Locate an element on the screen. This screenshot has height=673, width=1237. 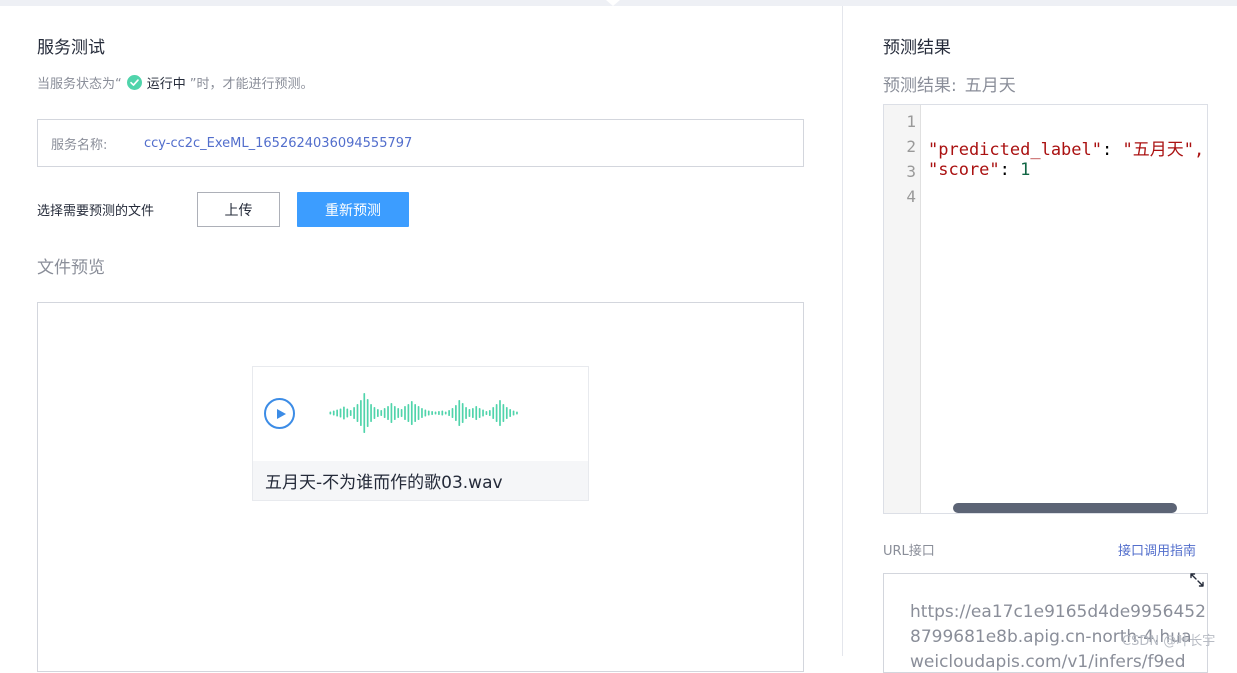
repredict-button: 重新预测 is located at coordinates (353, 209).